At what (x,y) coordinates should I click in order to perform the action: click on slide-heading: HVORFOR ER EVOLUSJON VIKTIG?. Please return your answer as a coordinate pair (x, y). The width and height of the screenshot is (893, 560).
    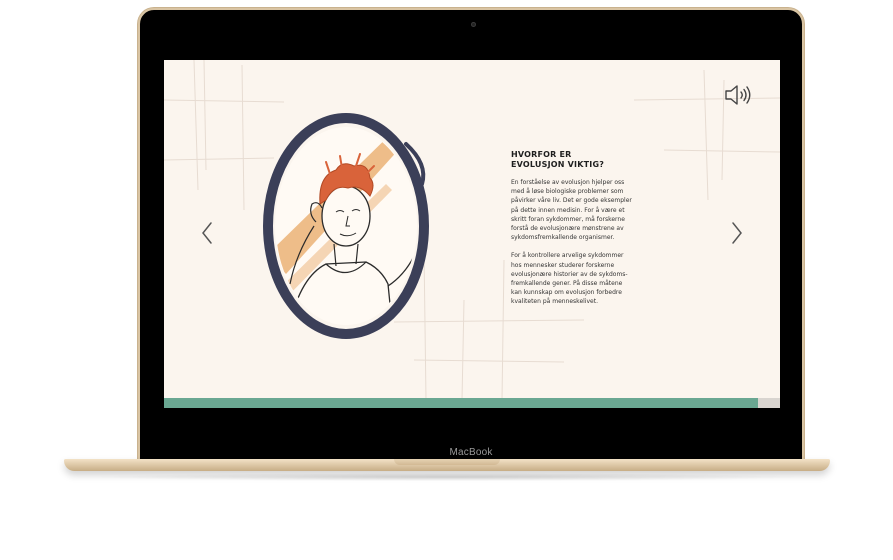
    Looking at the image, I should click on (558, 159).